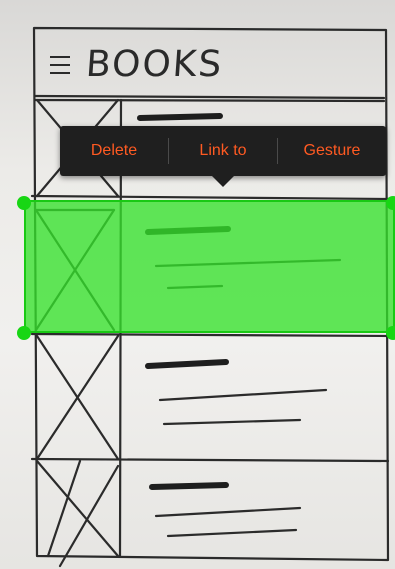  What do you see at coordinates (154, 64) in the screenshot?
I see `page-title: BOOKS` at bounding box center [154, 64].